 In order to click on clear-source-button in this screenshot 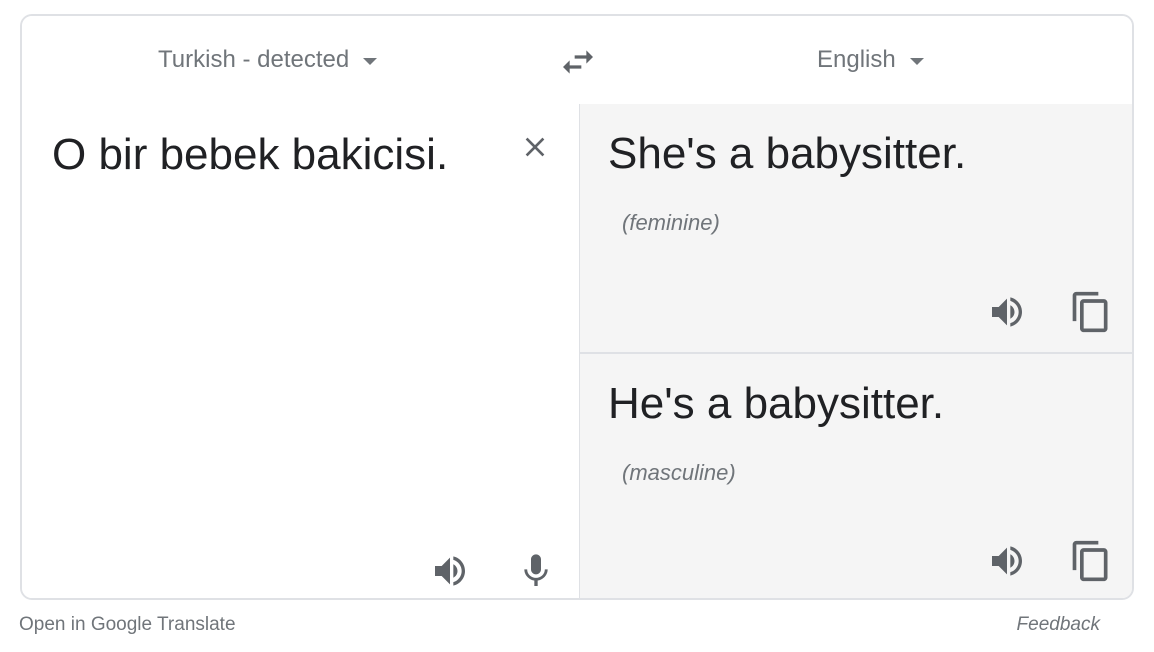, I will do `click(535, 147)`.